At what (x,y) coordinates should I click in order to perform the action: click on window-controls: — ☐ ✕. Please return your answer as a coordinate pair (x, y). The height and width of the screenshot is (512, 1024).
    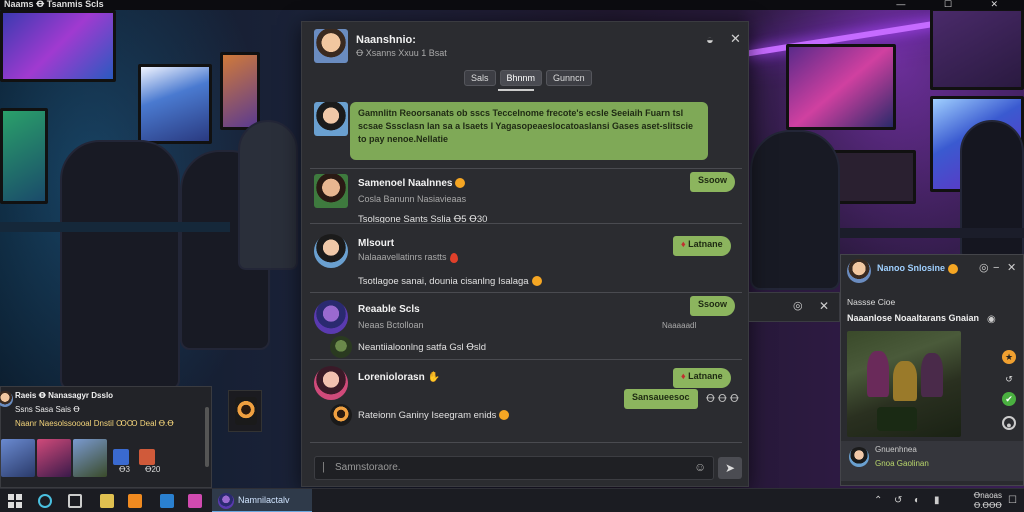
    Looking at the image, I should click on (956, 5).